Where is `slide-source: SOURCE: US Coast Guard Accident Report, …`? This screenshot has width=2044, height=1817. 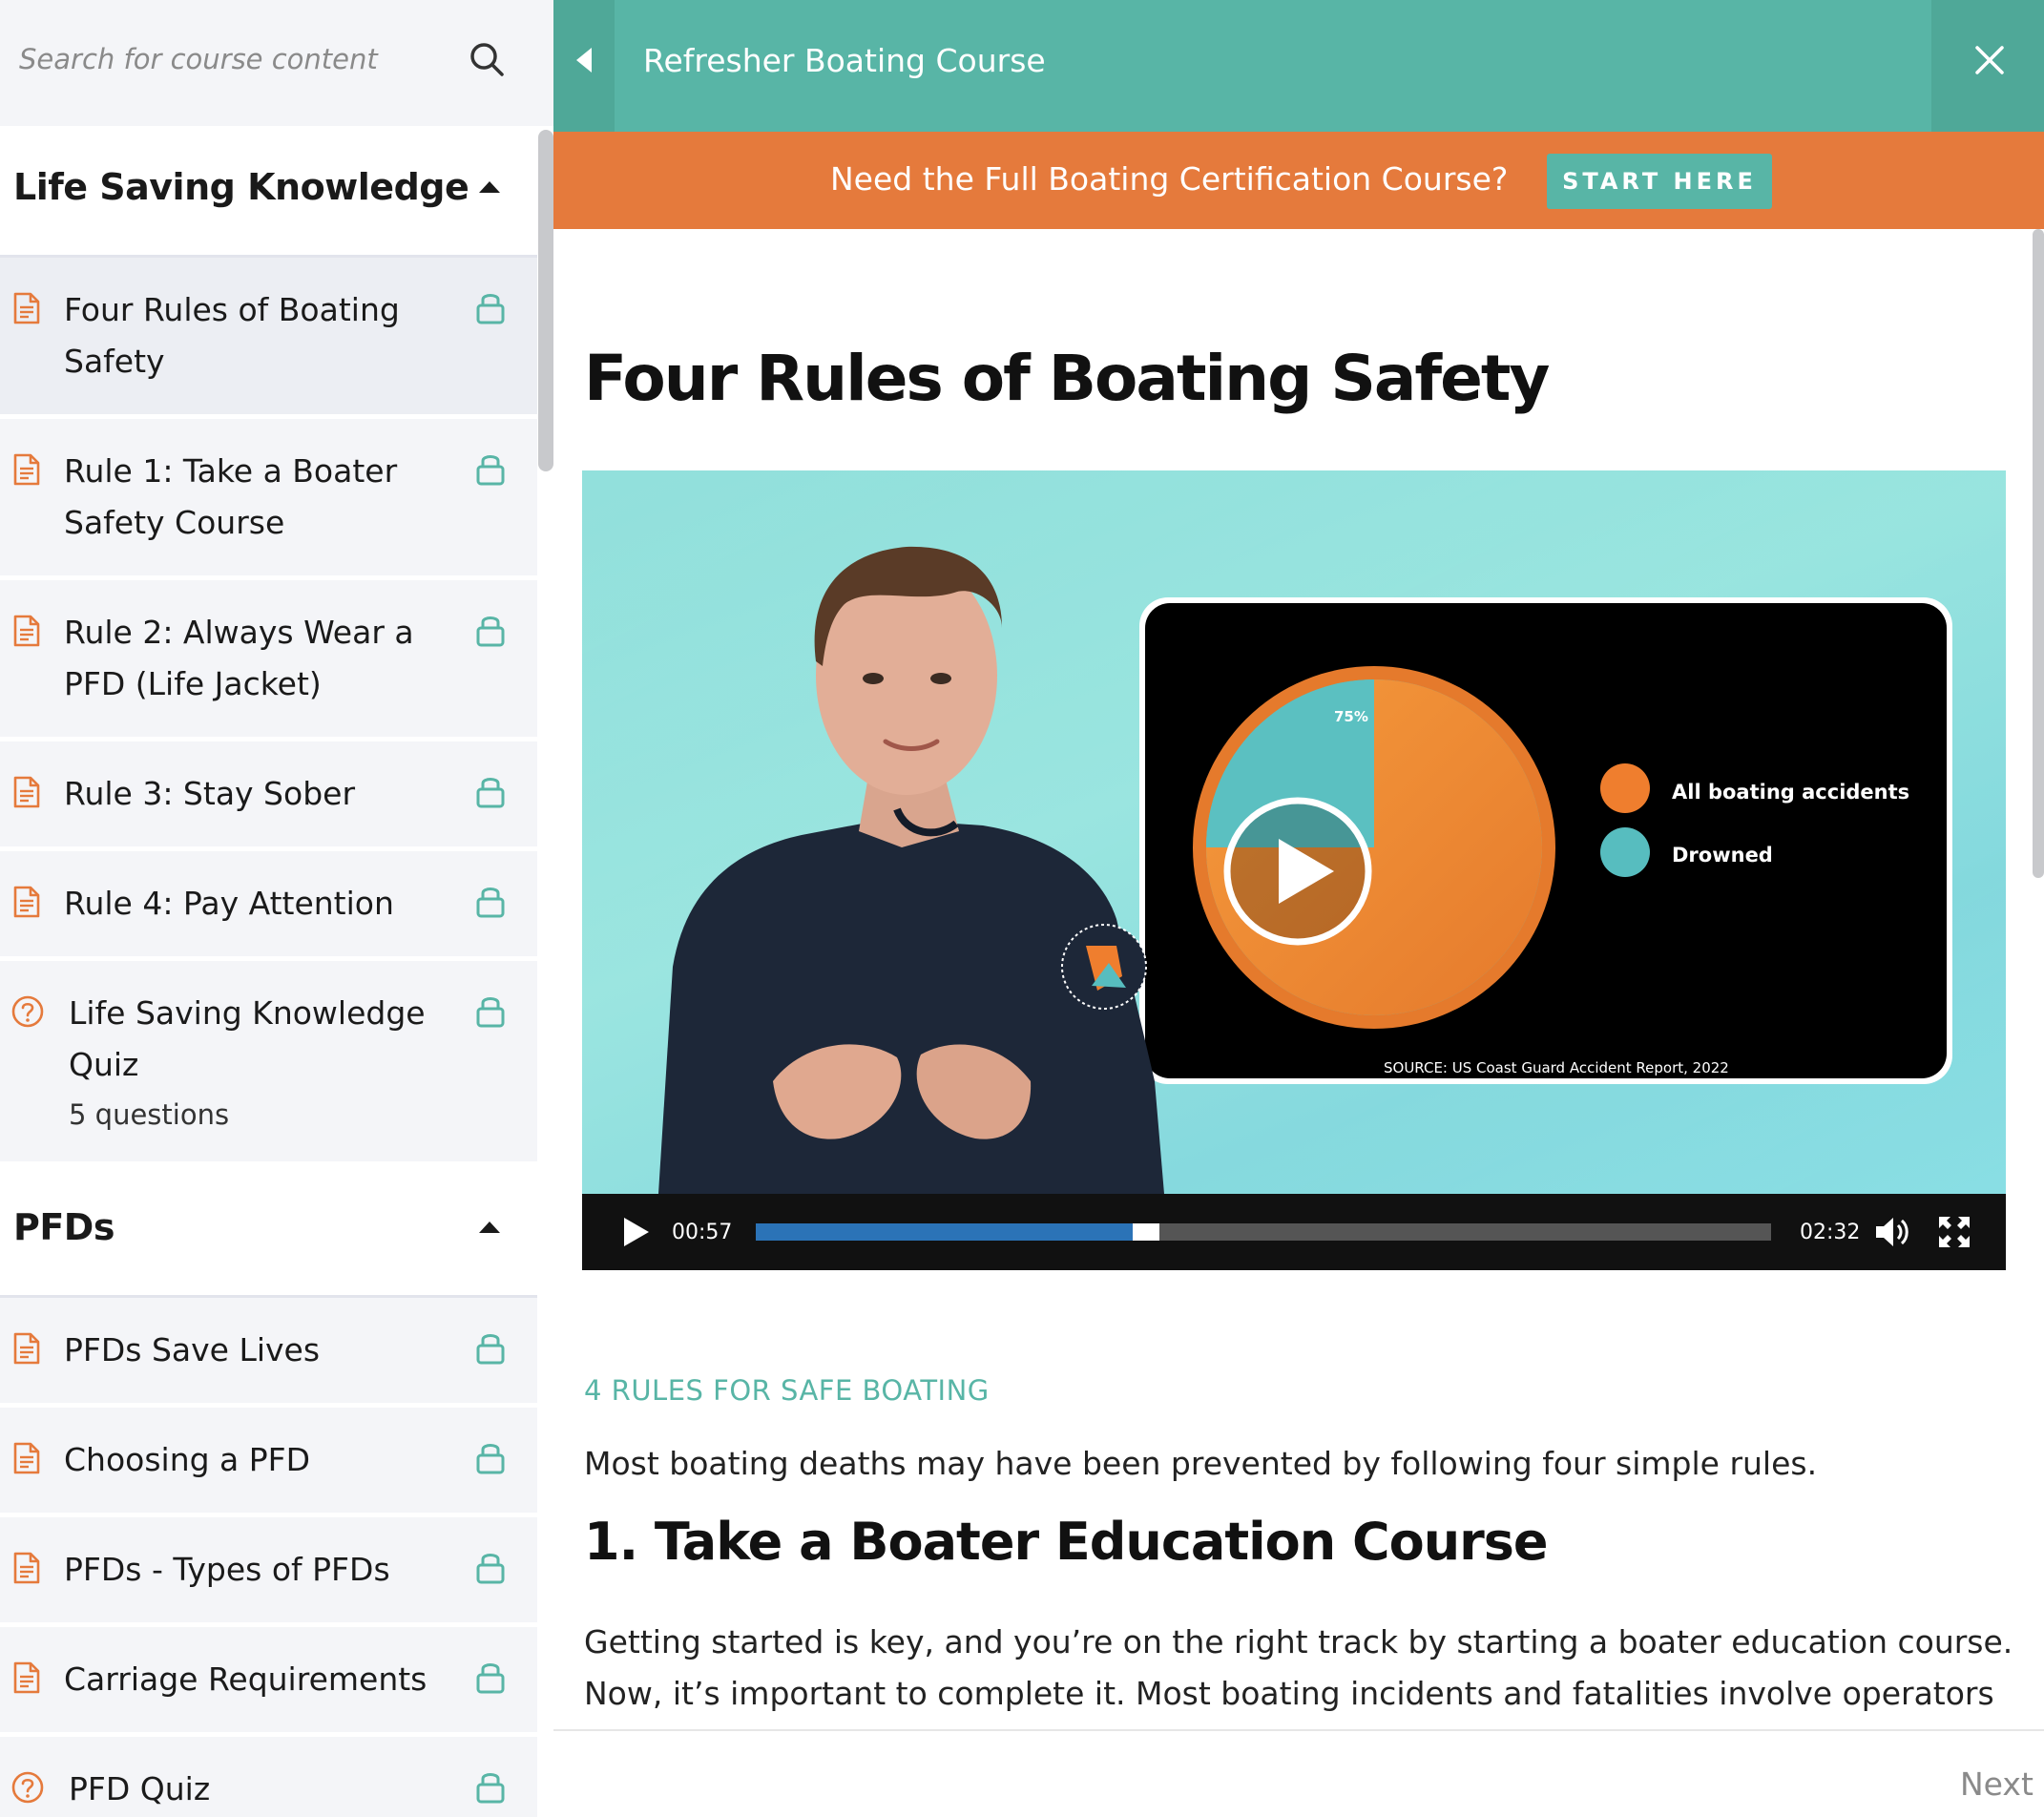
slide-source: SOURCE: US Coast Guard Accident Report, … is located at coordinates (1556, 1067).